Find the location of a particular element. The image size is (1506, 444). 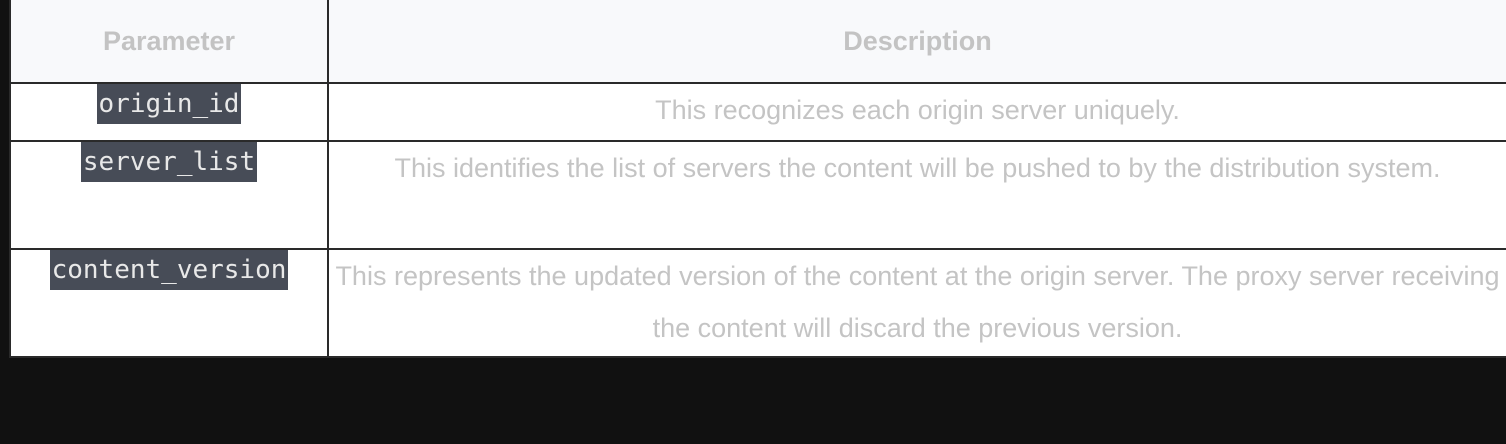

parameter-cell: content_version is located at coordinates (169, 303).